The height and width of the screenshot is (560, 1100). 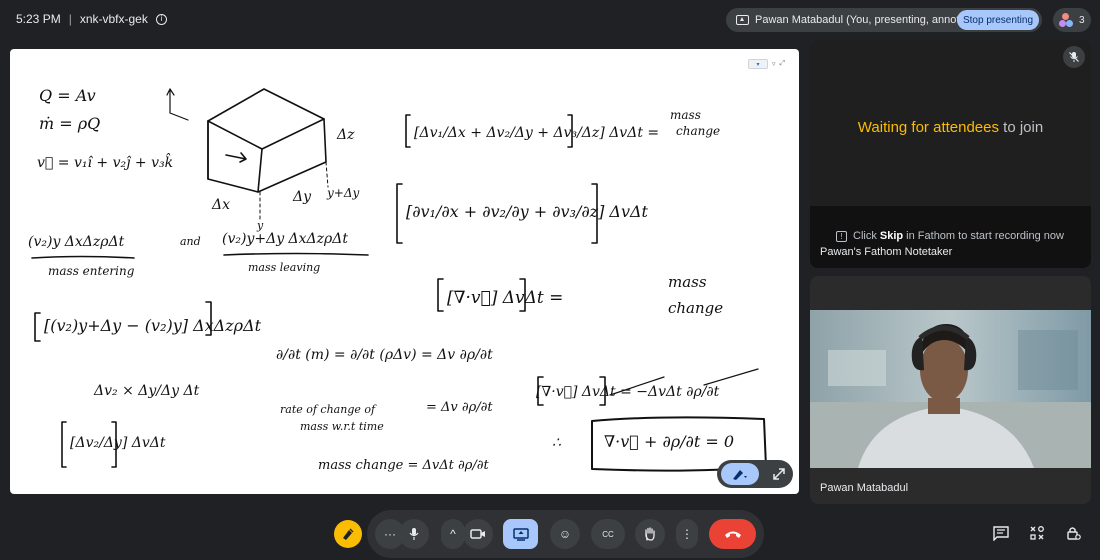 I want to click on eq-sum-partial: [∂v₁/∂x + ∂v₂/∂y + ∂v₃/∂z] ΔvΔt, so click(x=527, y=211).